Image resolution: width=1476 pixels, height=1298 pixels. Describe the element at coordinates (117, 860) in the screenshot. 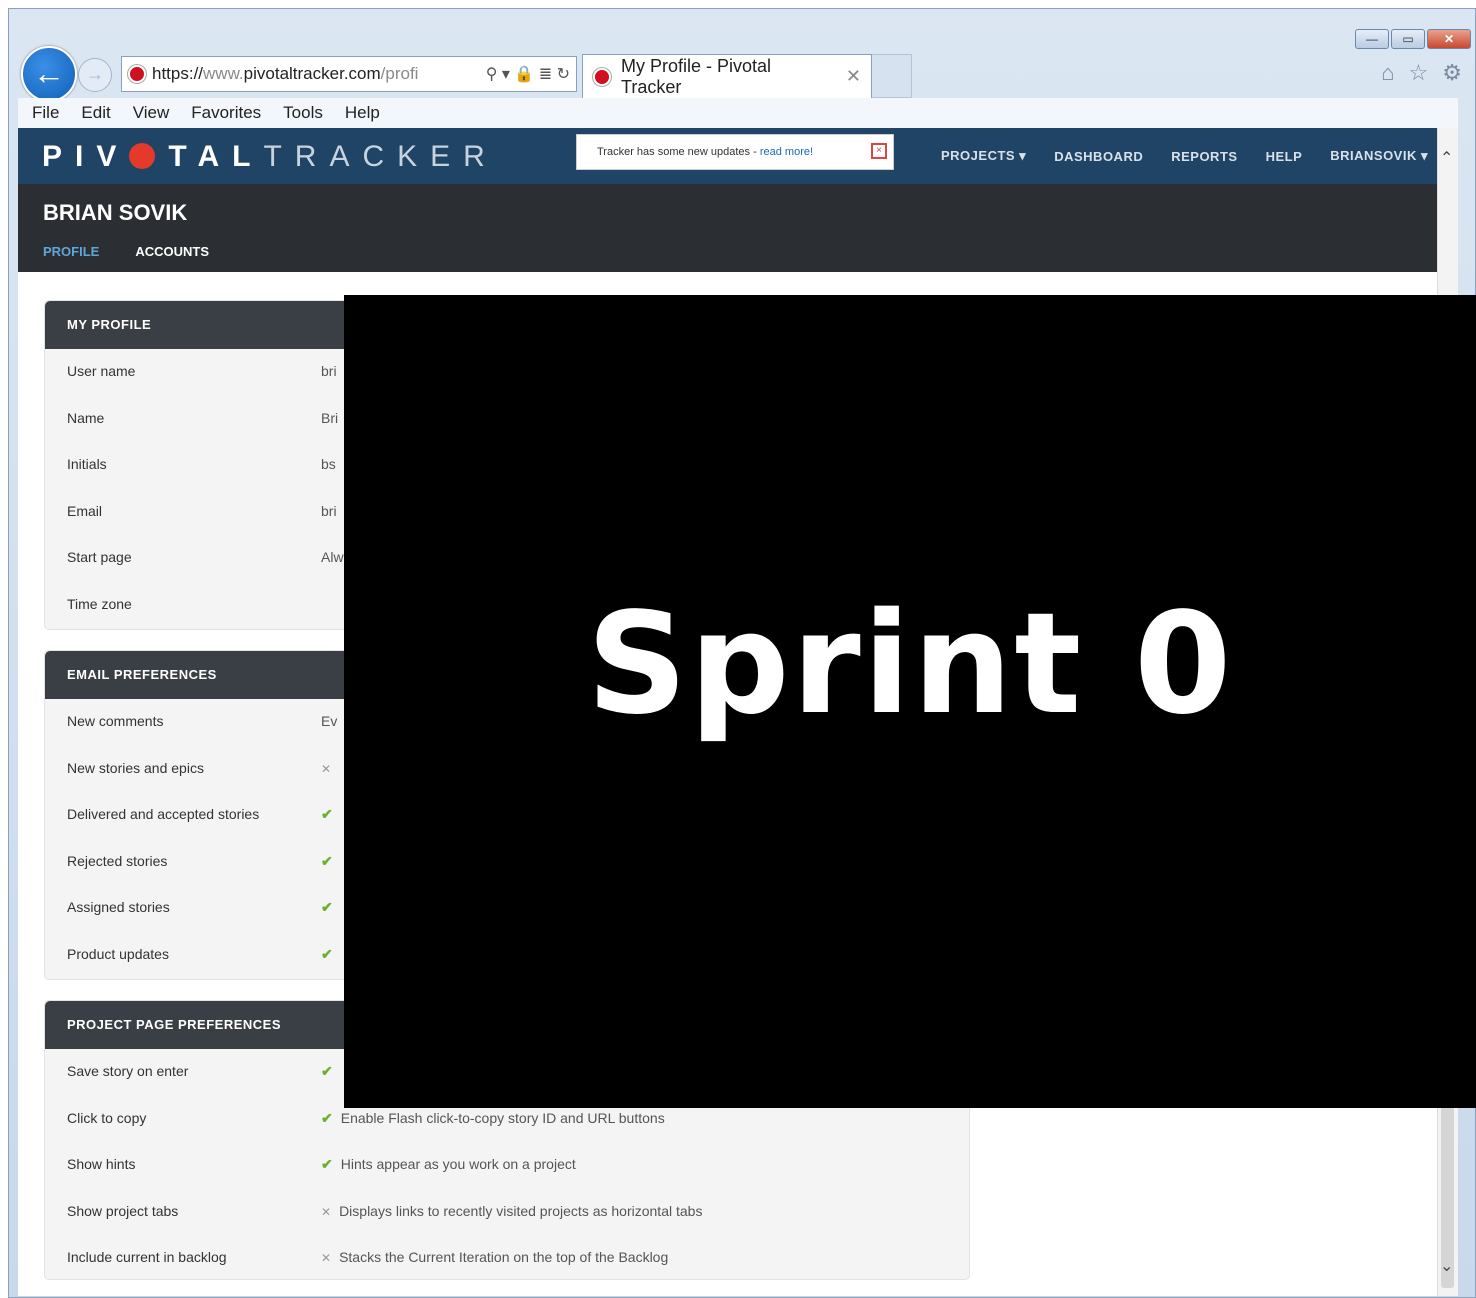

I see `row-label: Rejected stories` at that location.